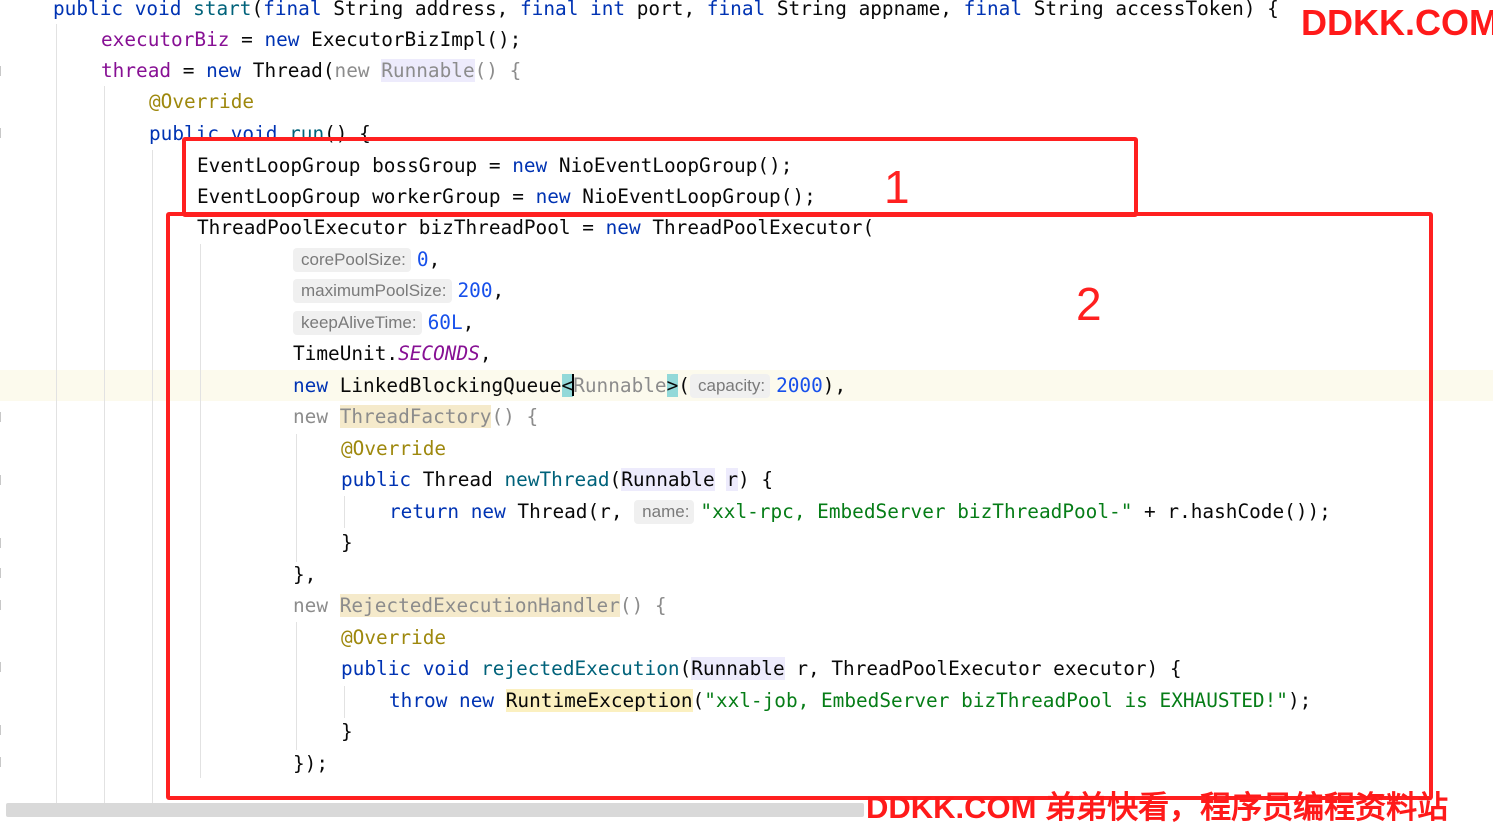 Image resolution: width=1493 pixels, height=826 pixels. I want to click on highlight-box-2-label: 2, so click(1089, 304).